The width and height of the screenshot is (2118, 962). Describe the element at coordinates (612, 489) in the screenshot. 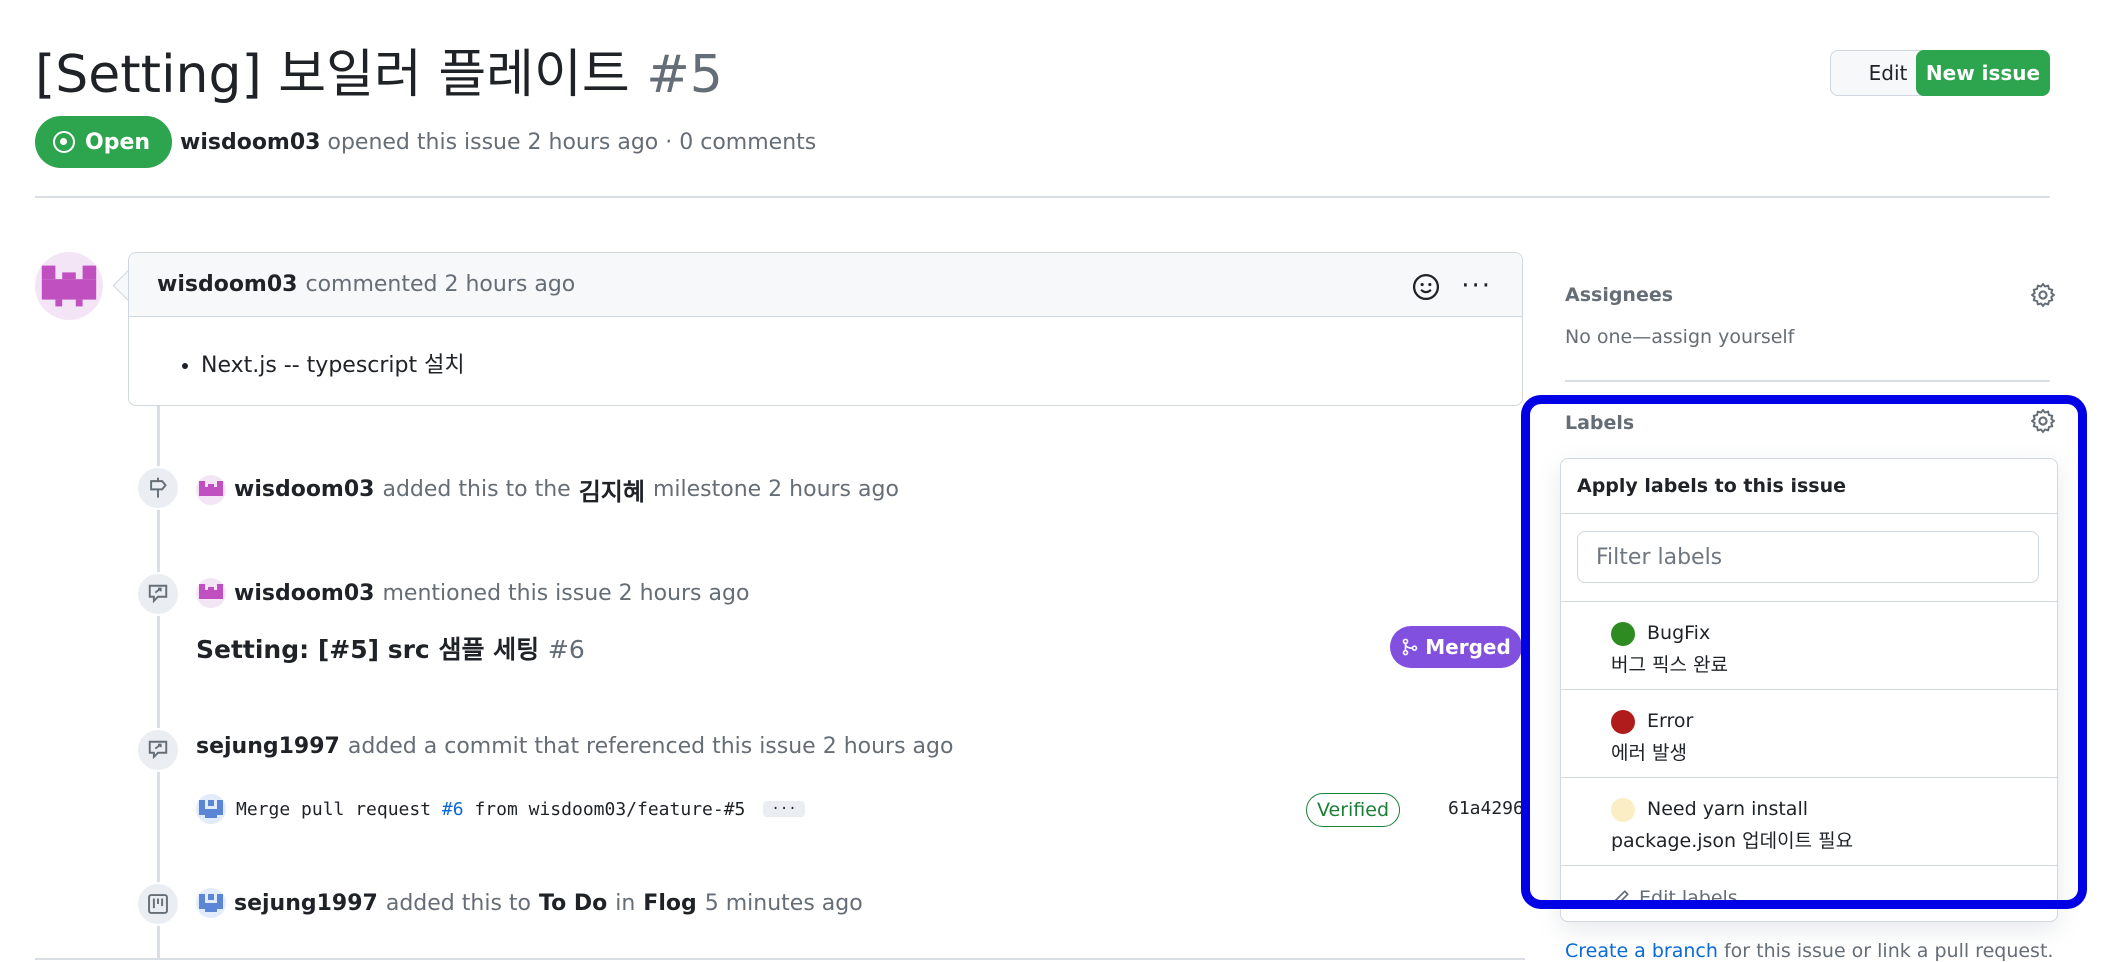

I see `milestone-link: 김지혜` at that location.